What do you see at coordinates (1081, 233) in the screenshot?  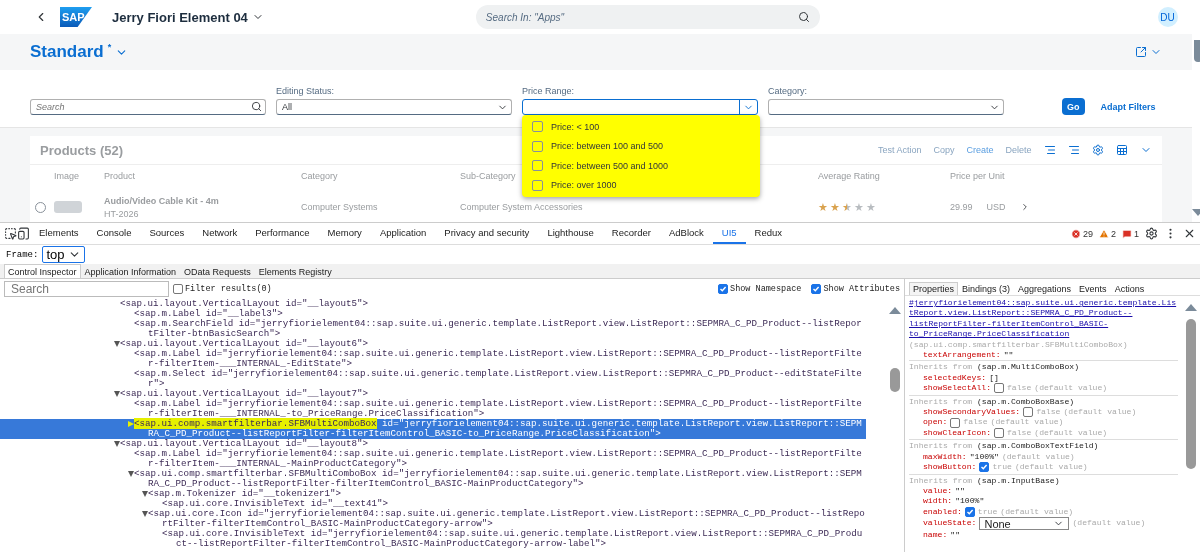 I see `error-count: 29` at bounding box center [1081, 233].